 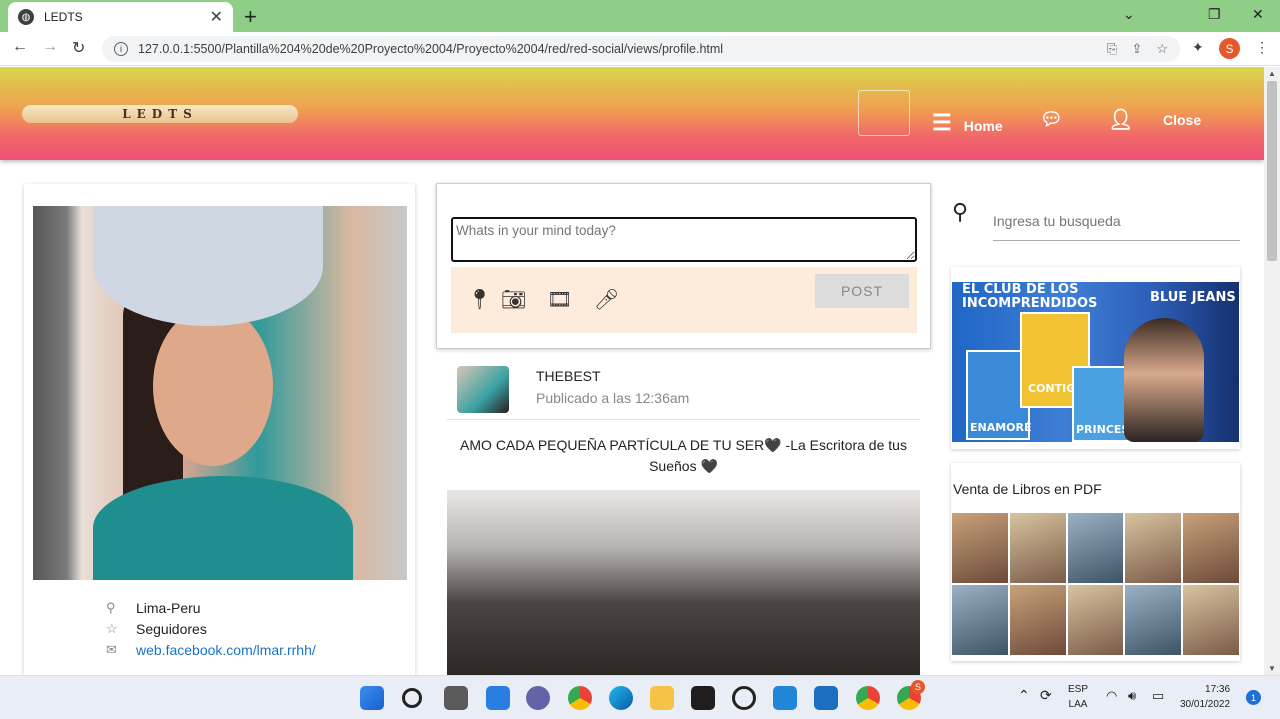 What do you see at coordinates (1129, 14) in the screenshot?
I see `tab-search-icon: ⌄` at bounding box center [1129, 14].